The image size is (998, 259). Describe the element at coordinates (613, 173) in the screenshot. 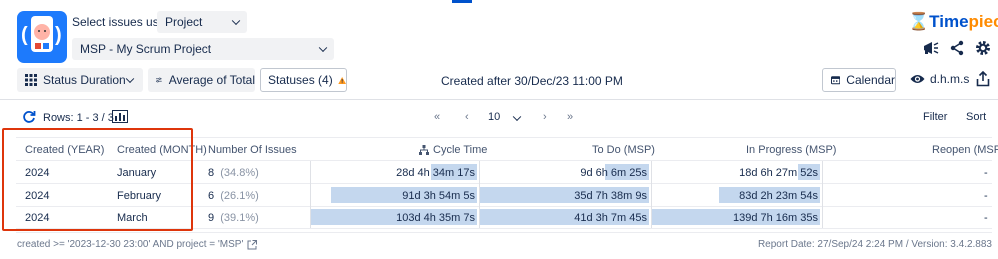

I see `cell-todo: 9d 6h 6m 25s` at that location.